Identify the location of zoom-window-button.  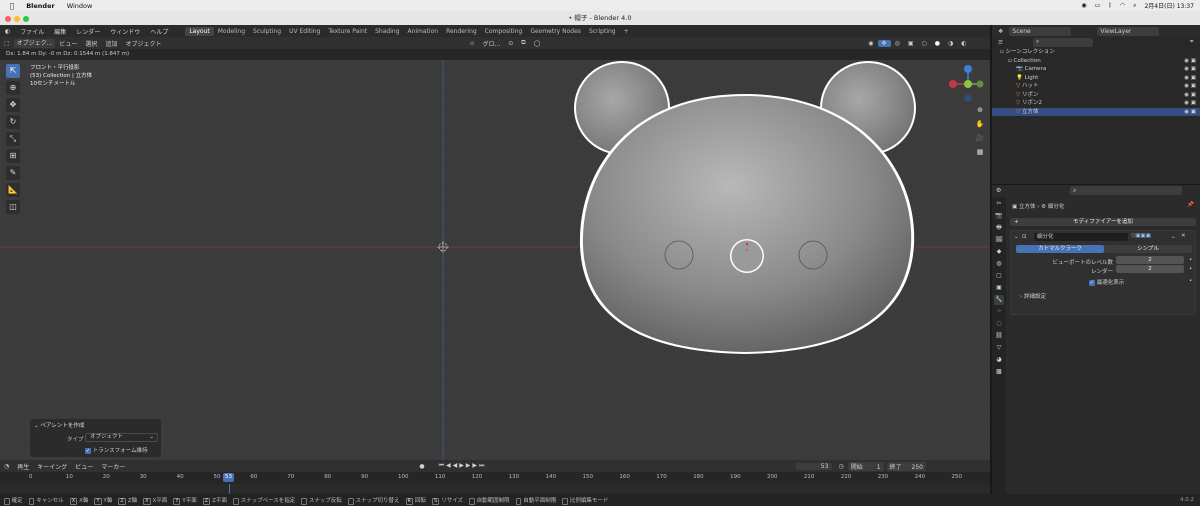
(26, 19).